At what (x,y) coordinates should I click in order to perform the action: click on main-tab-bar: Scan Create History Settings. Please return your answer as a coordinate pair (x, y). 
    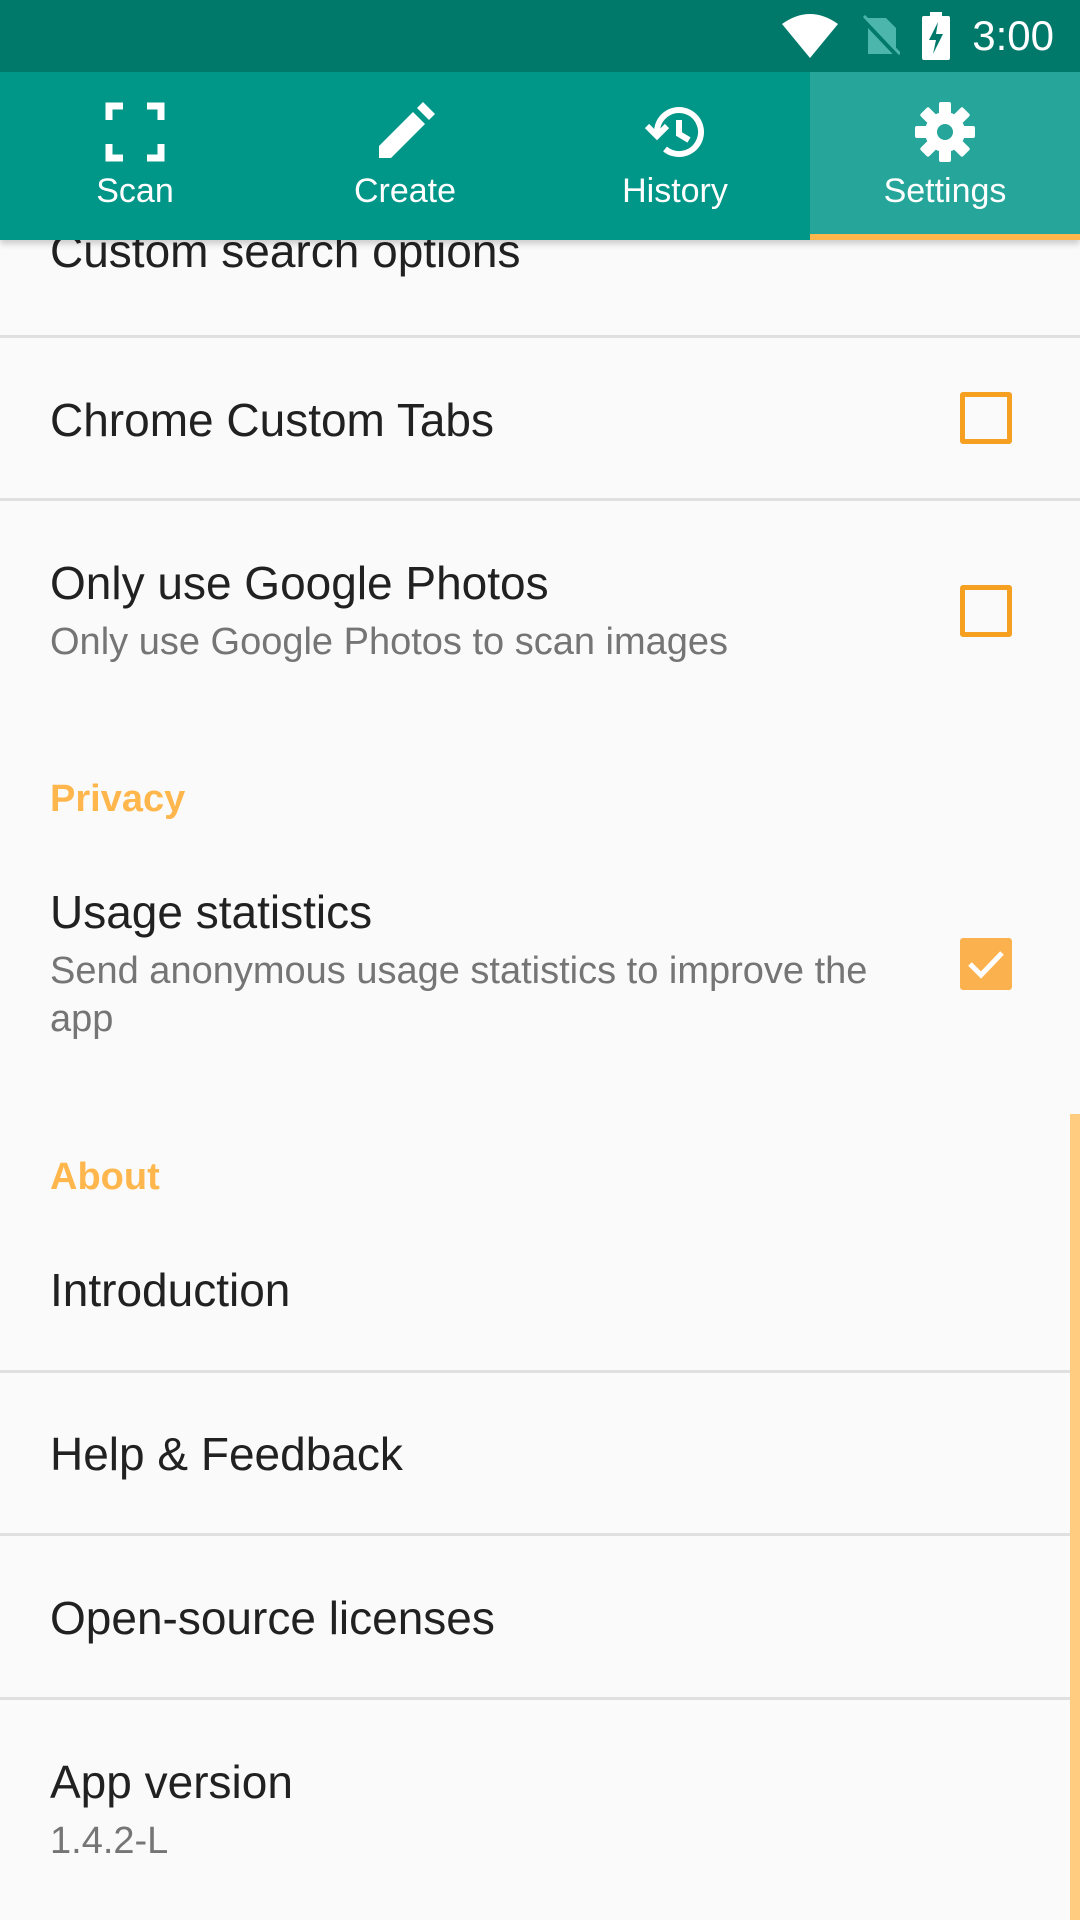
    Looking at the image, I should click on (540, 156).